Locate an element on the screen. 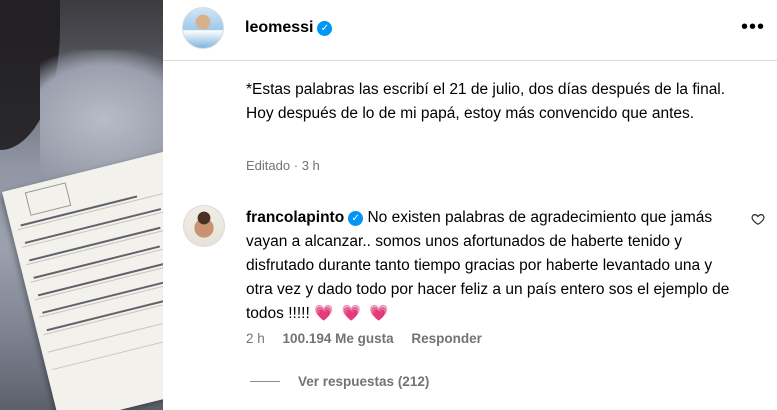 This screenshot has height=410, width=777. caption-time: 3 h is located at coordinates (311, 165).